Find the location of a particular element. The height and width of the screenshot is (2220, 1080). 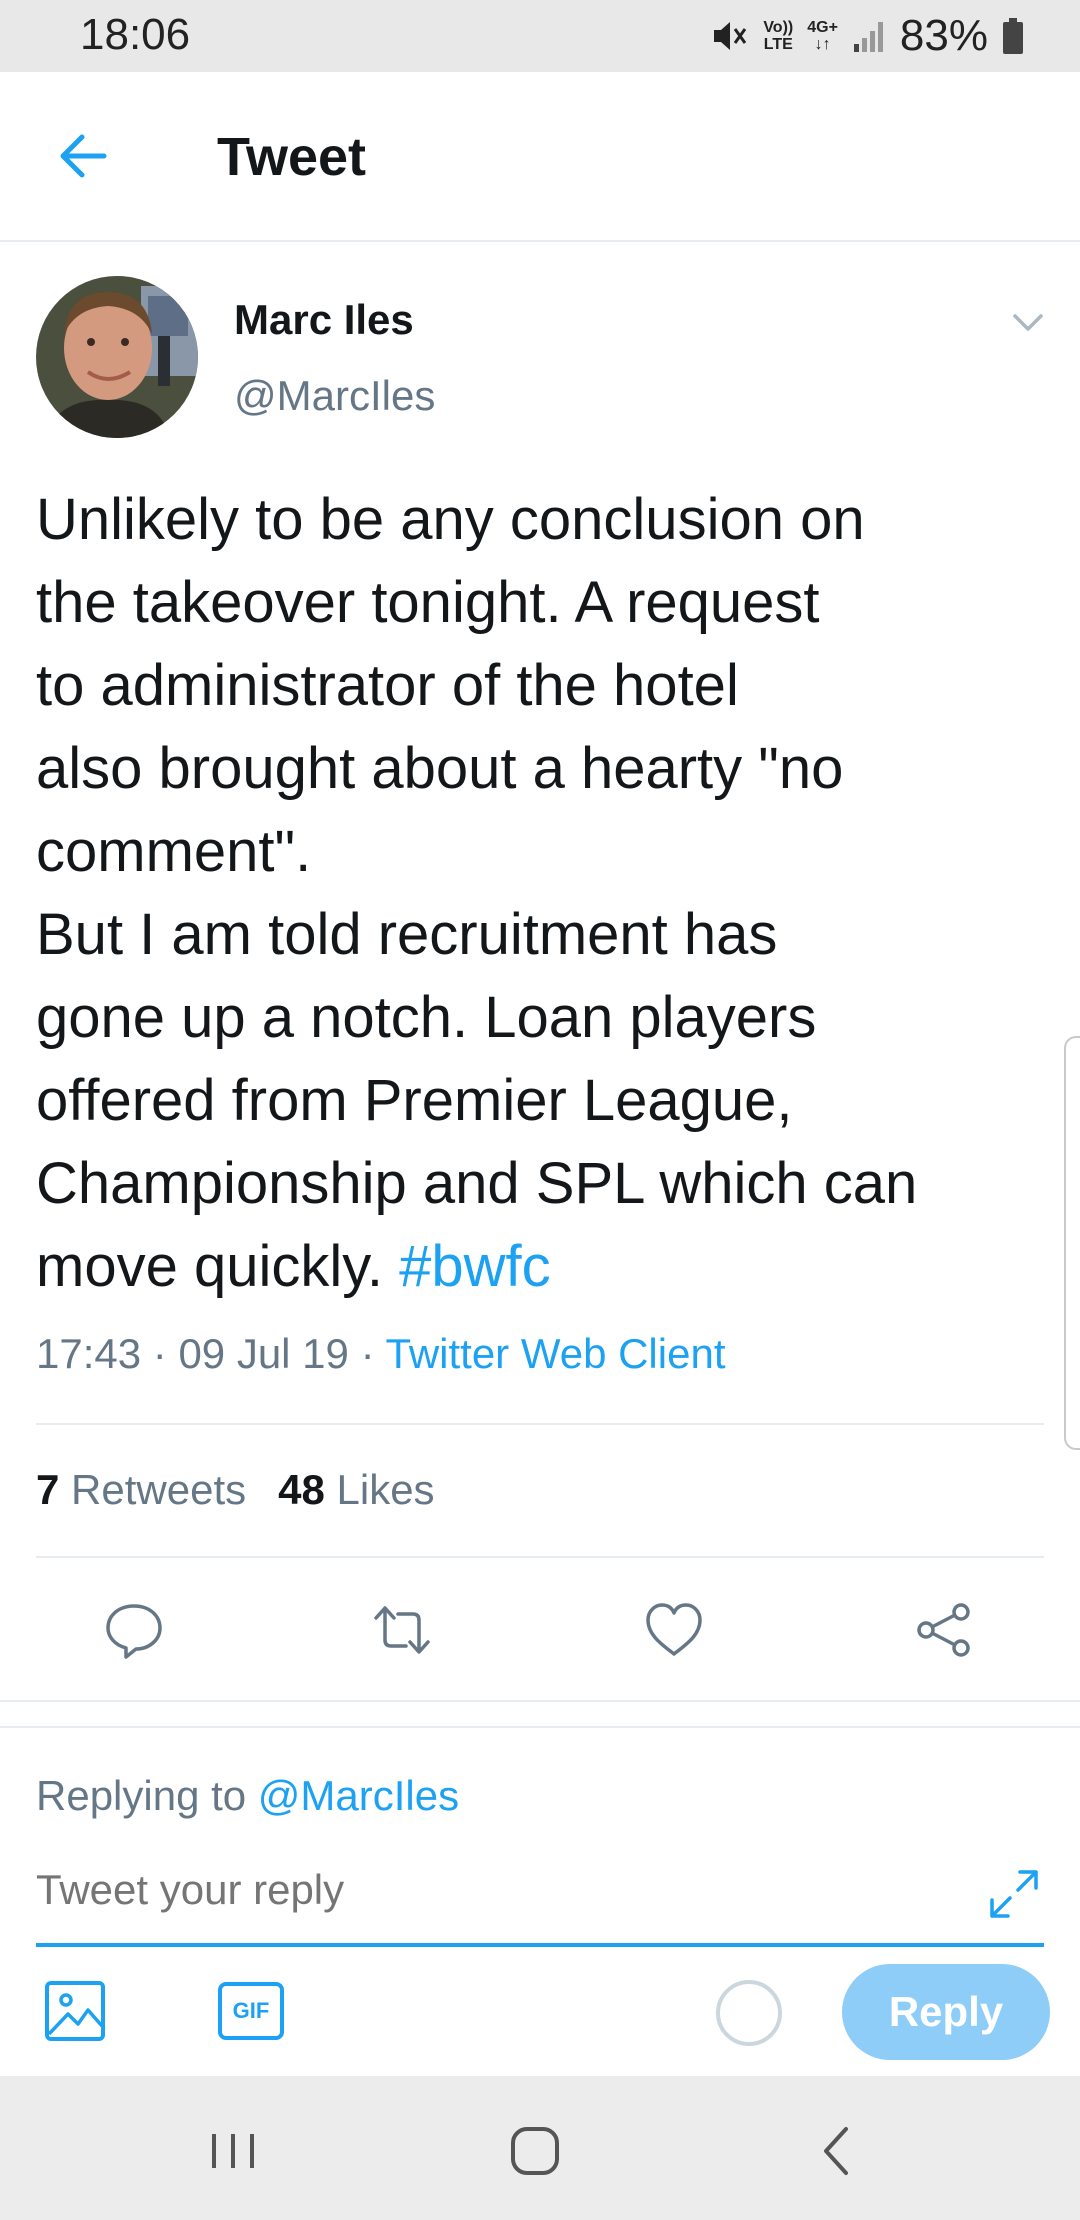

top-app-bar: Tweet is located at coordinates (540, 157).